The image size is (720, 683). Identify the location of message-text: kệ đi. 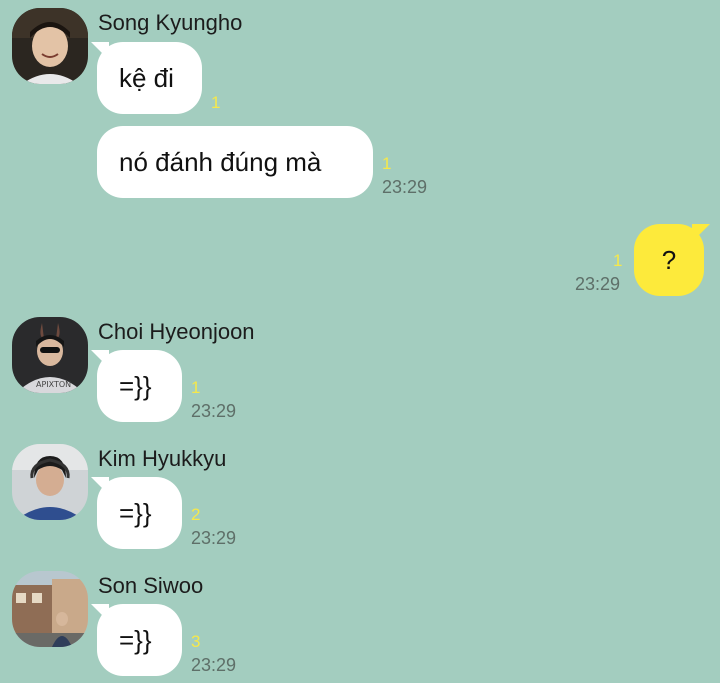
(146, 77).